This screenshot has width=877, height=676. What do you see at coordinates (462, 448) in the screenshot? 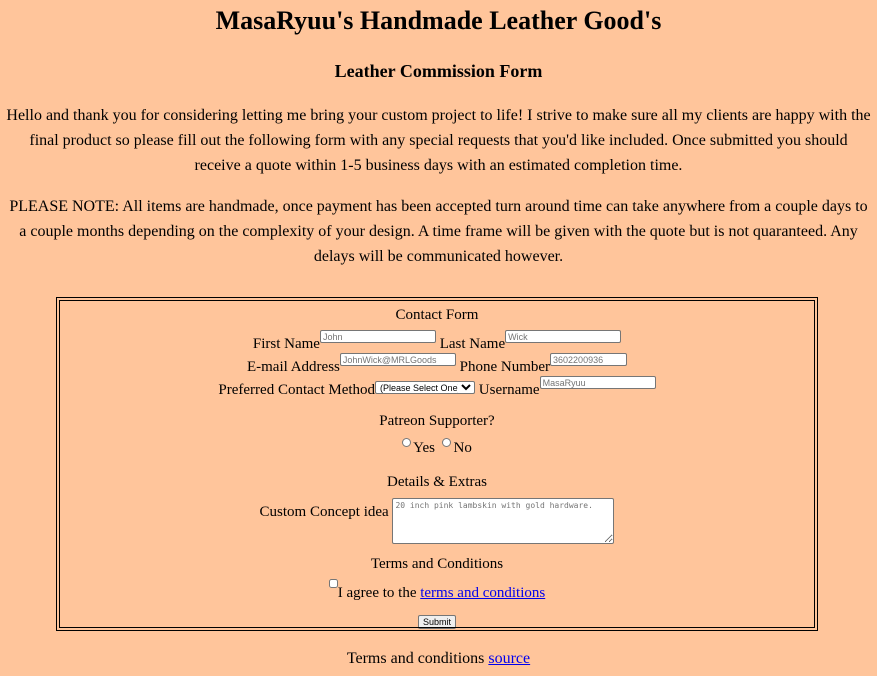
I see `patreon-no-label: No` at bounding box center [462, 448].